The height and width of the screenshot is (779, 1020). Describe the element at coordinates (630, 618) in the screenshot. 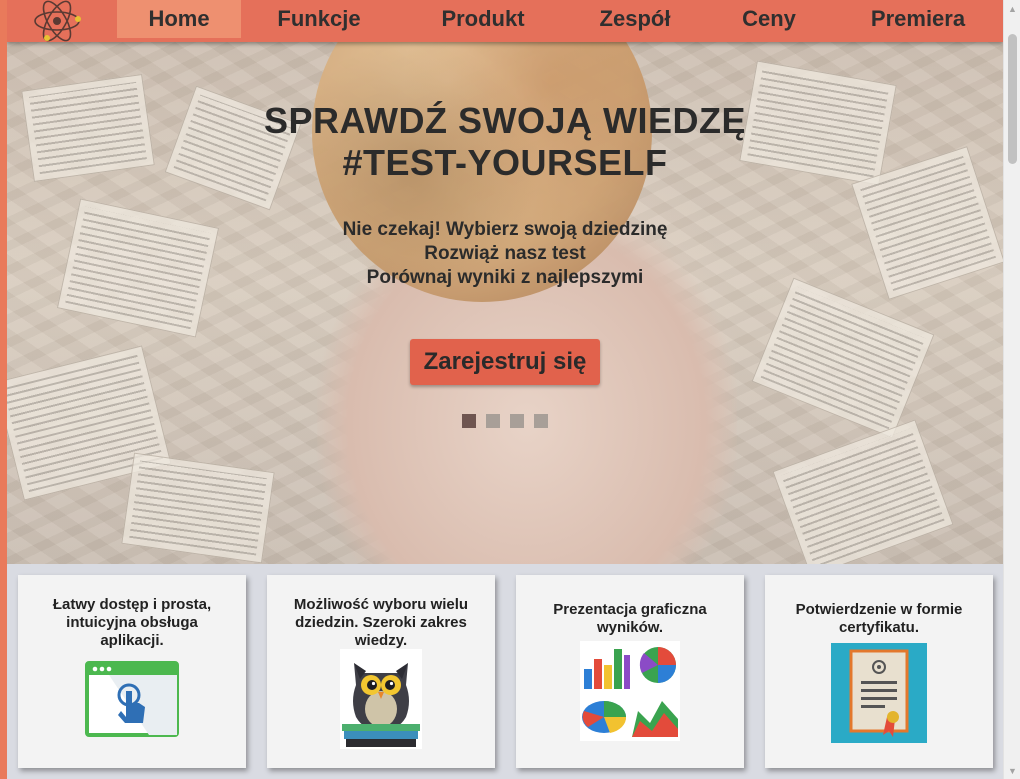

I see `feature-text: Prezentacja graficzna wyników.` at that location.